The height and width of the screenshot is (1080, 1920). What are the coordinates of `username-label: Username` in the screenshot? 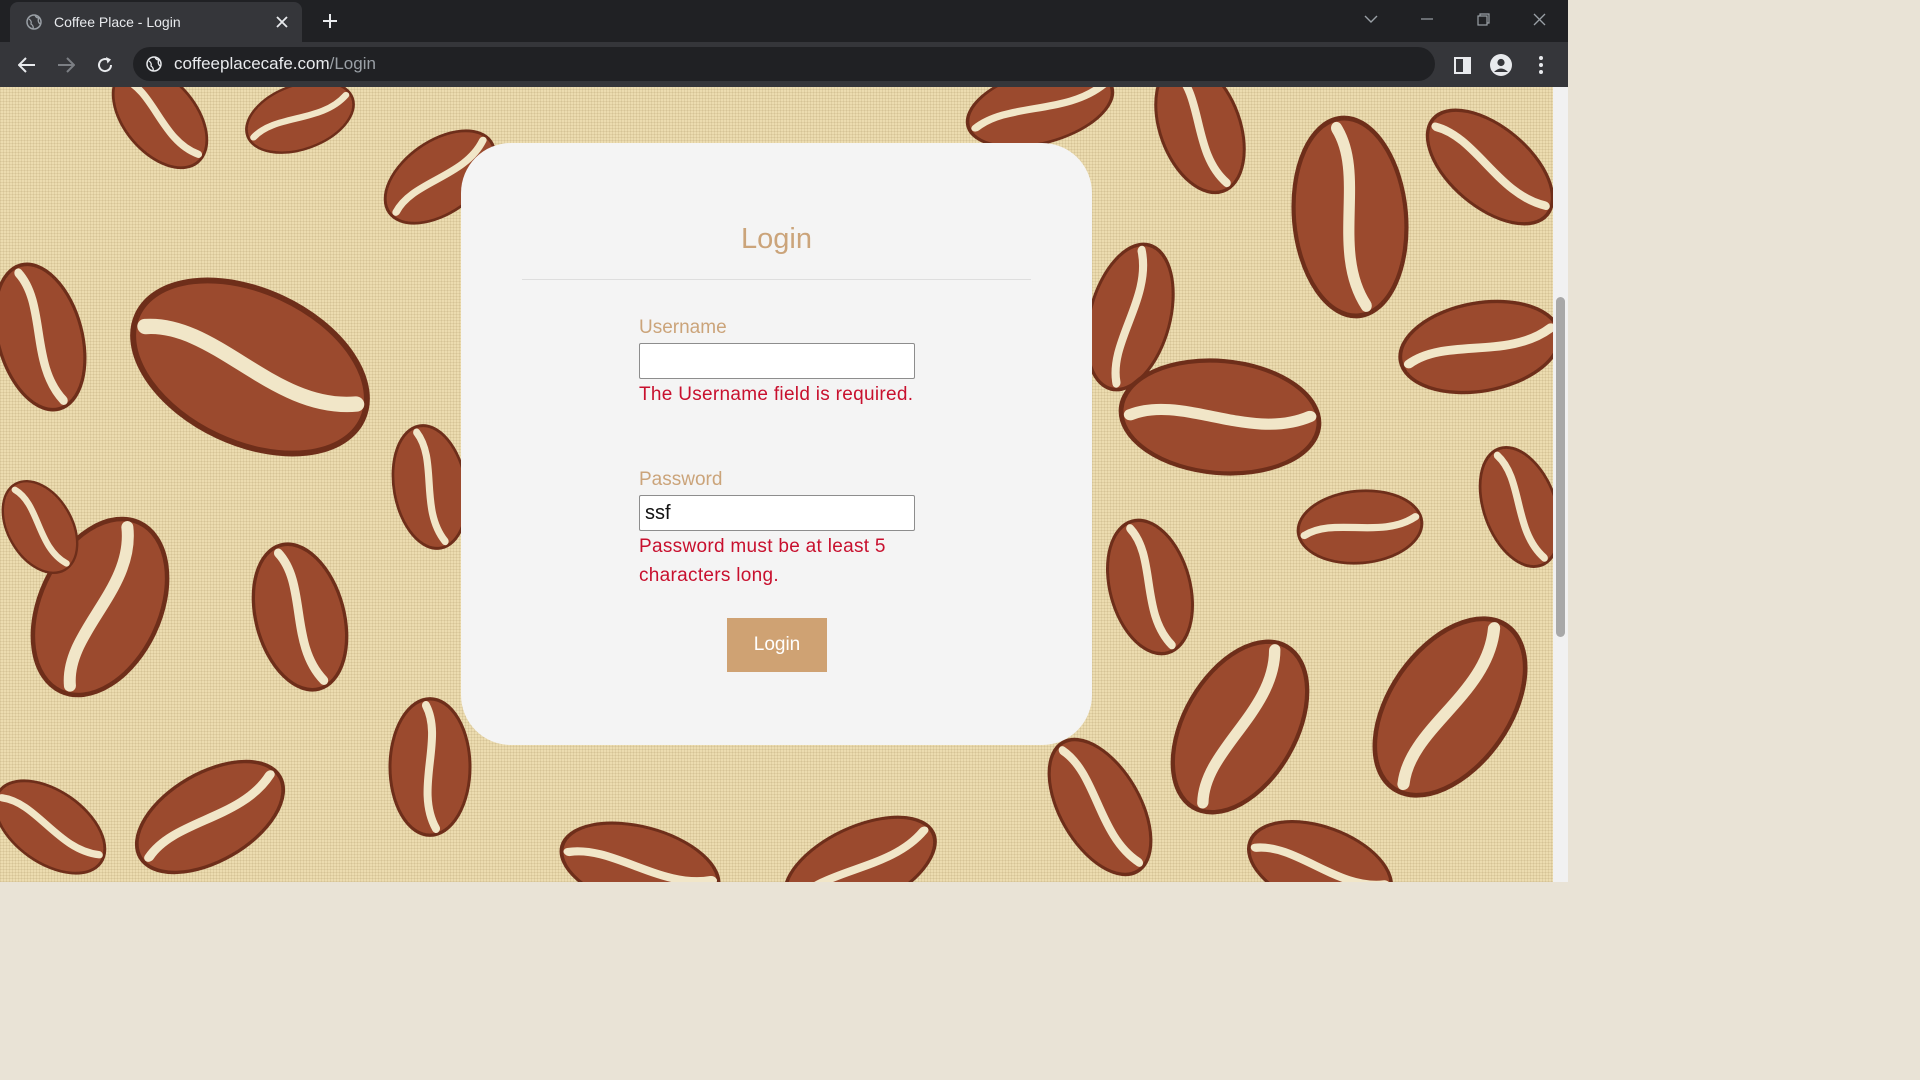 It's located at (683, 327).